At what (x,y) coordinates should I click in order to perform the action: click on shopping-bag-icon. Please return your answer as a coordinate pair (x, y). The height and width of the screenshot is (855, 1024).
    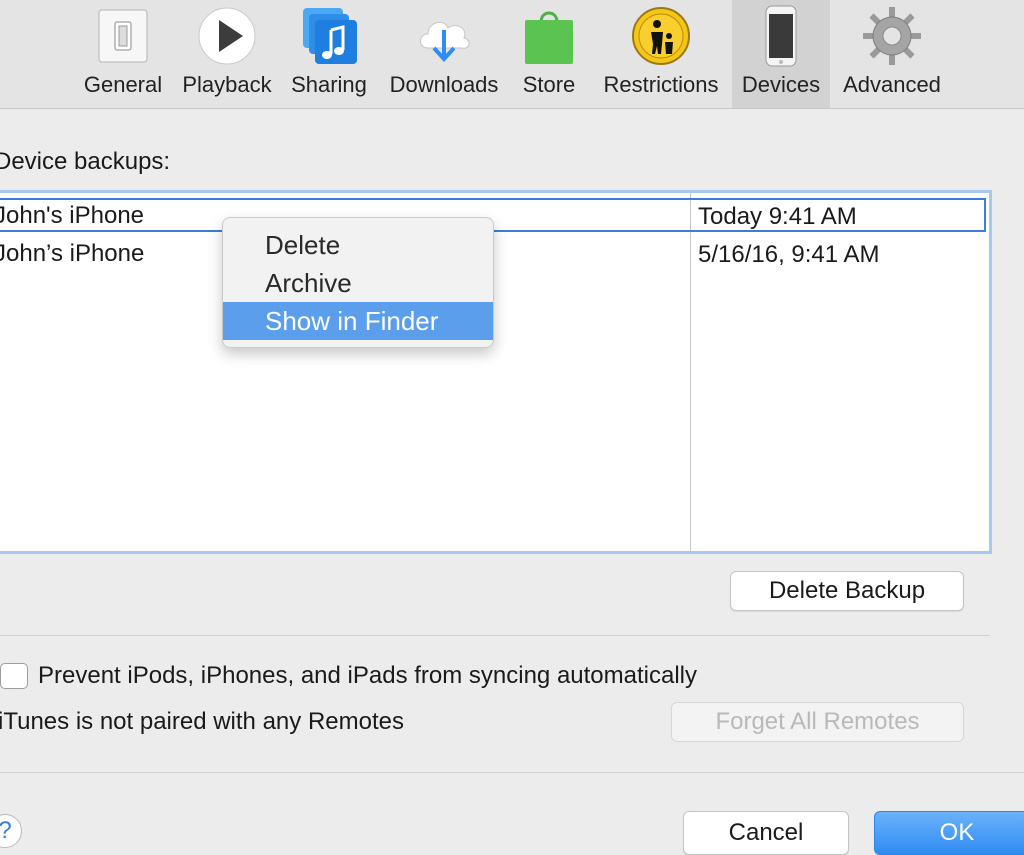
    Looking at the image, I should click on (549, 37).